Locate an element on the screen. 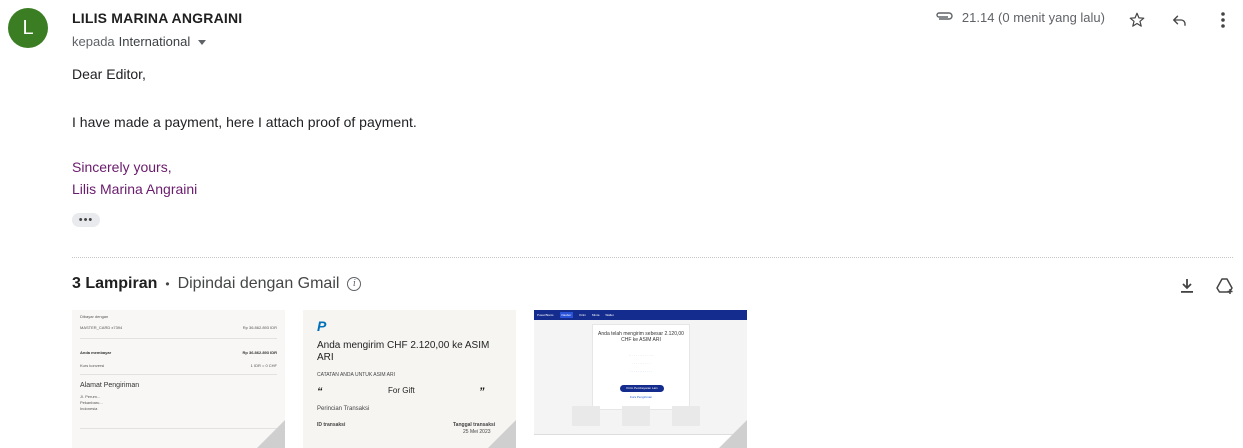 The height and width of the screenshot is (448, 1243). rate-label: Kurs konversi is located at coordinates (92, 365).